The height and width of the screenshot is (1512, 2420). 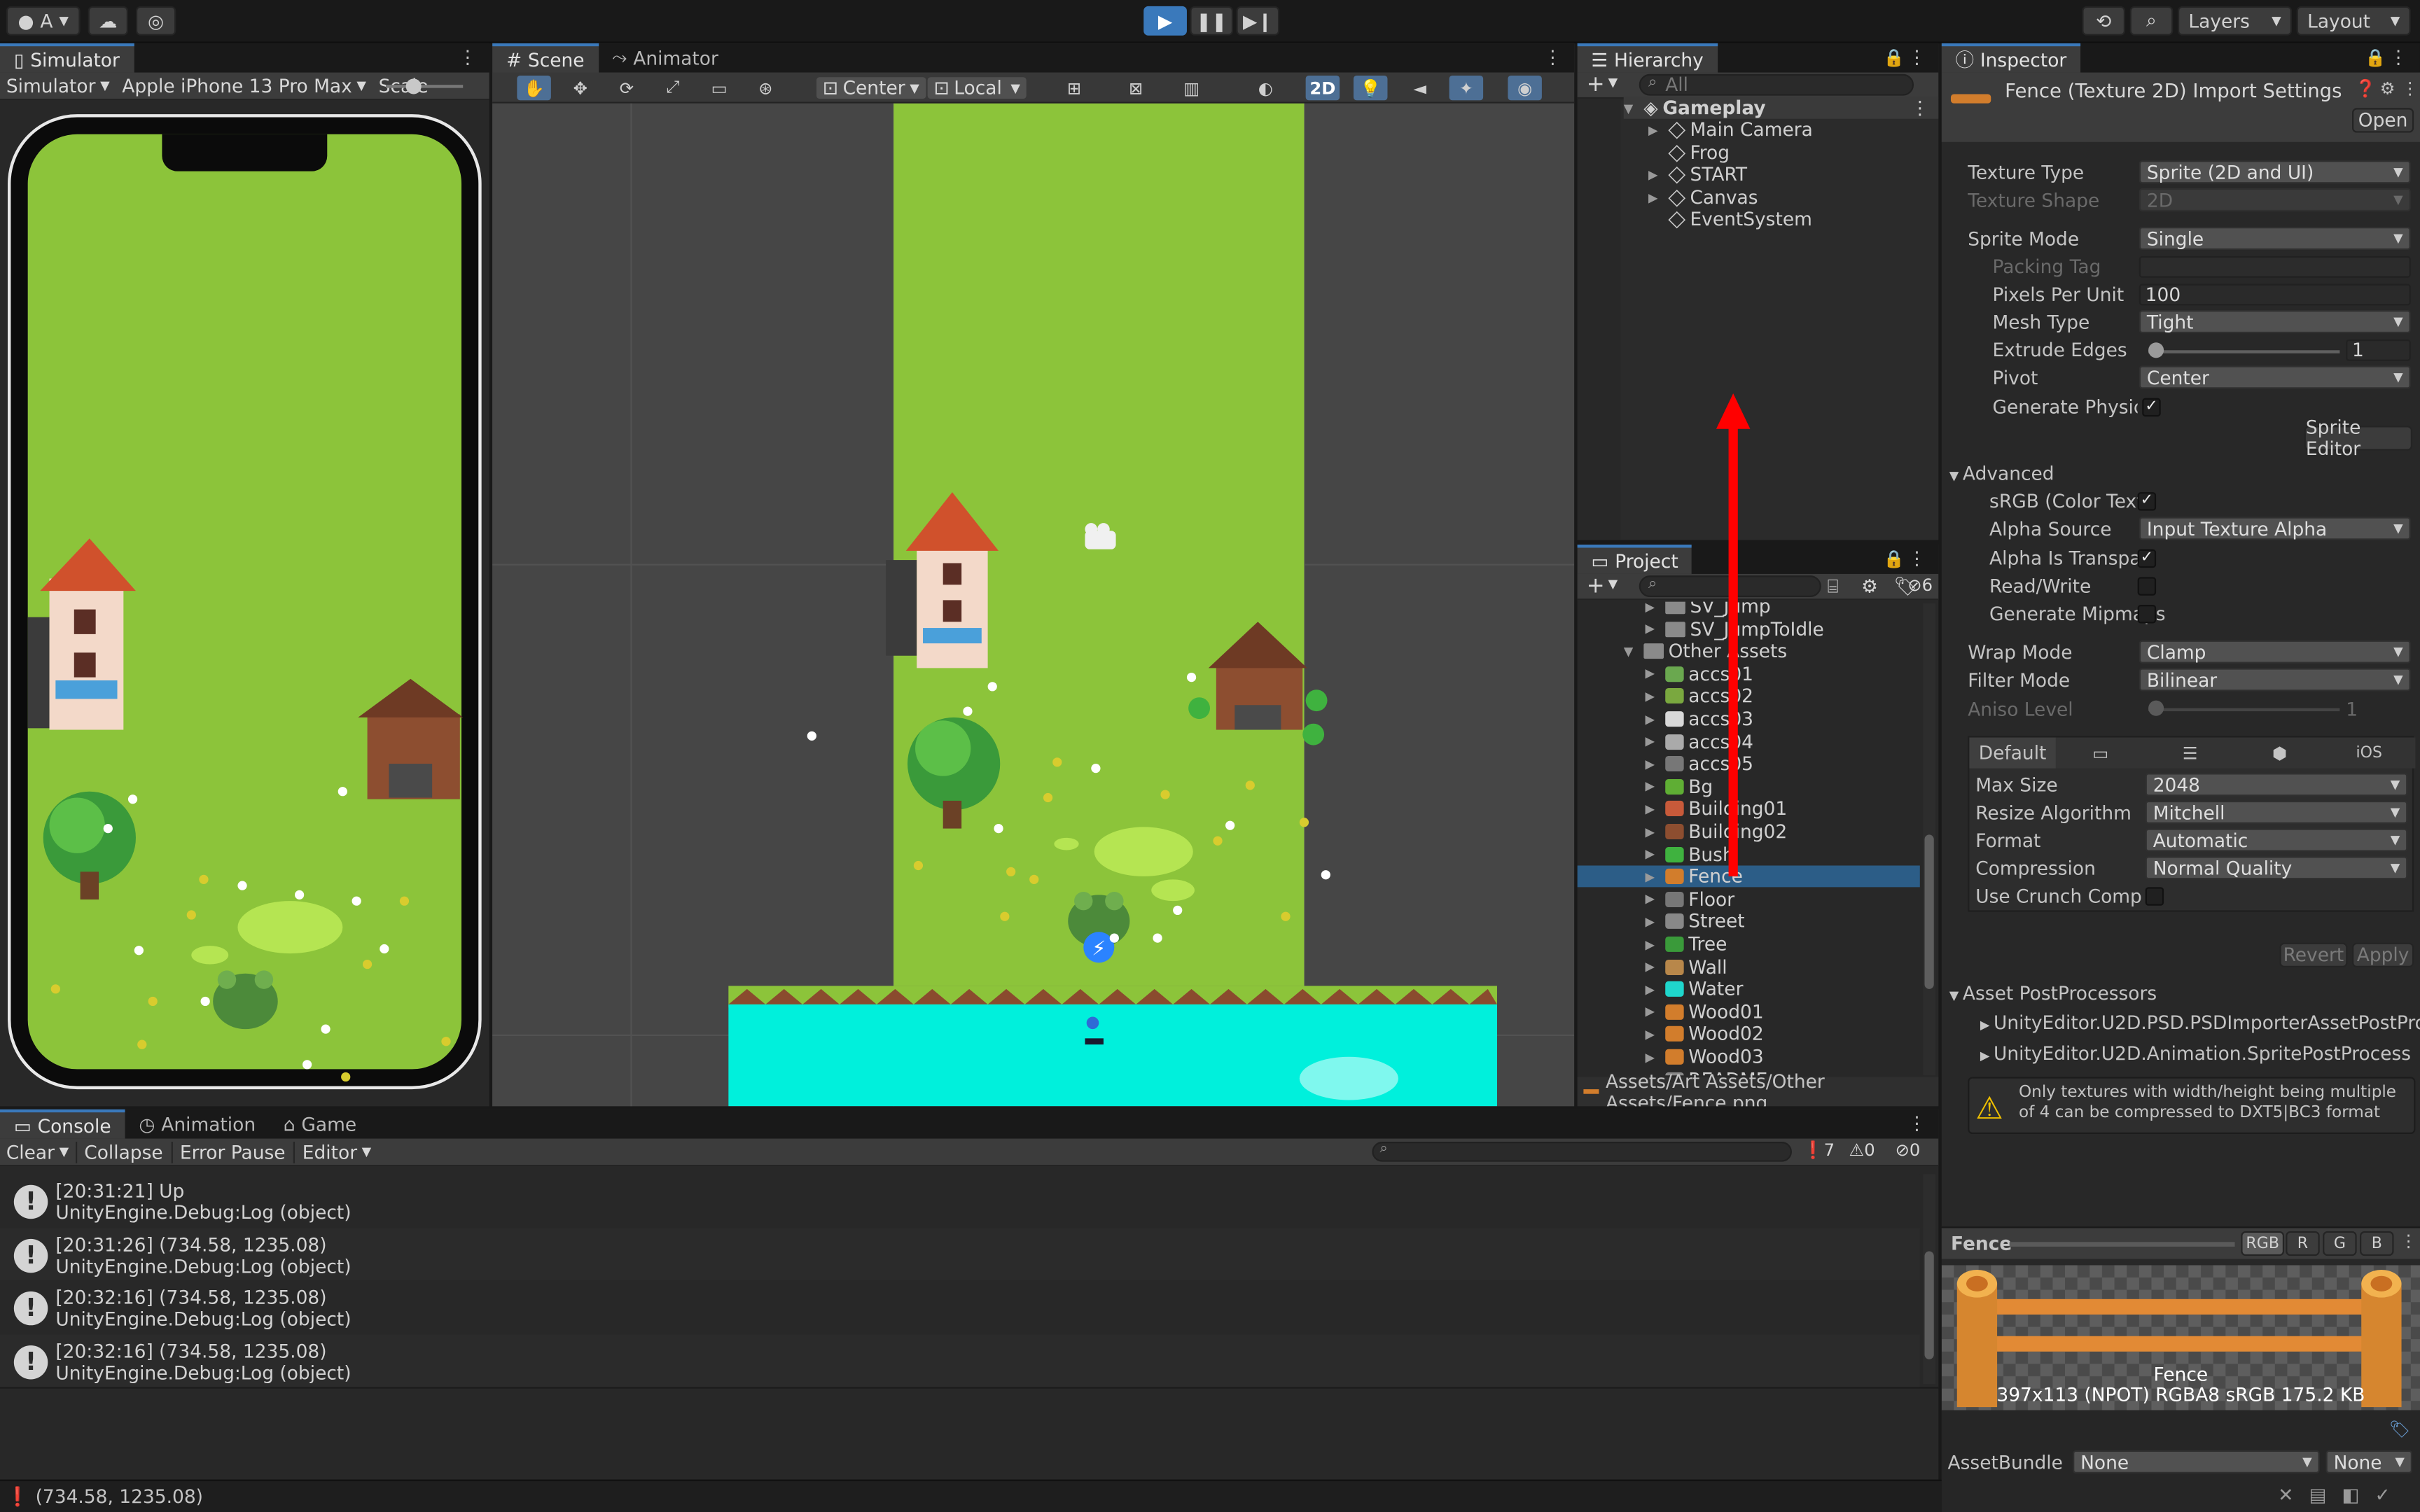 What do you see at coordinates (2313, 954) in the screenshot?
I see `revert-button: Revert` at bounding box center [2313, 954].